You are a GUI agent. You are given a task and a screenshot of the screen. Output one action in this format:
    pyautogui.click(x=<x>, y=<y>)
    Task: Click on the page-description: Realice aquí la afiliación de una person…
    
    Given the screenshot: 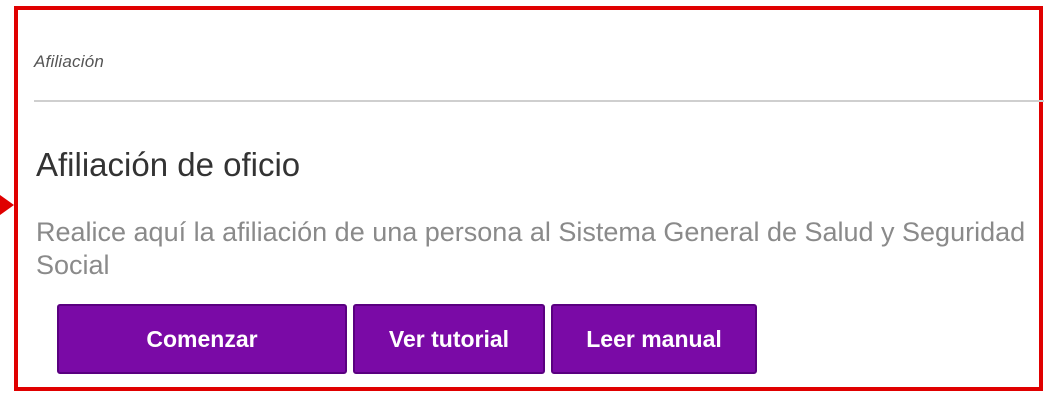 What is the action you would take?
    pyautogui.click(x=531, y=248)
    